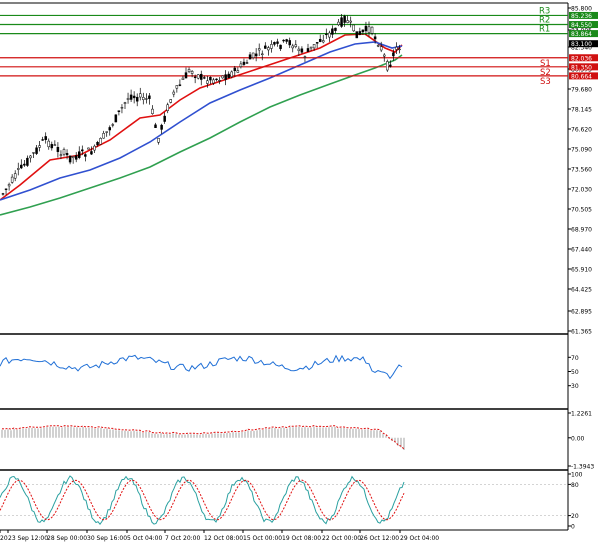 The image size is (600, 544). Describe the element at coordinates (581, 312) in the screenshot. I see `price-tick-label: 62.895` at that location.